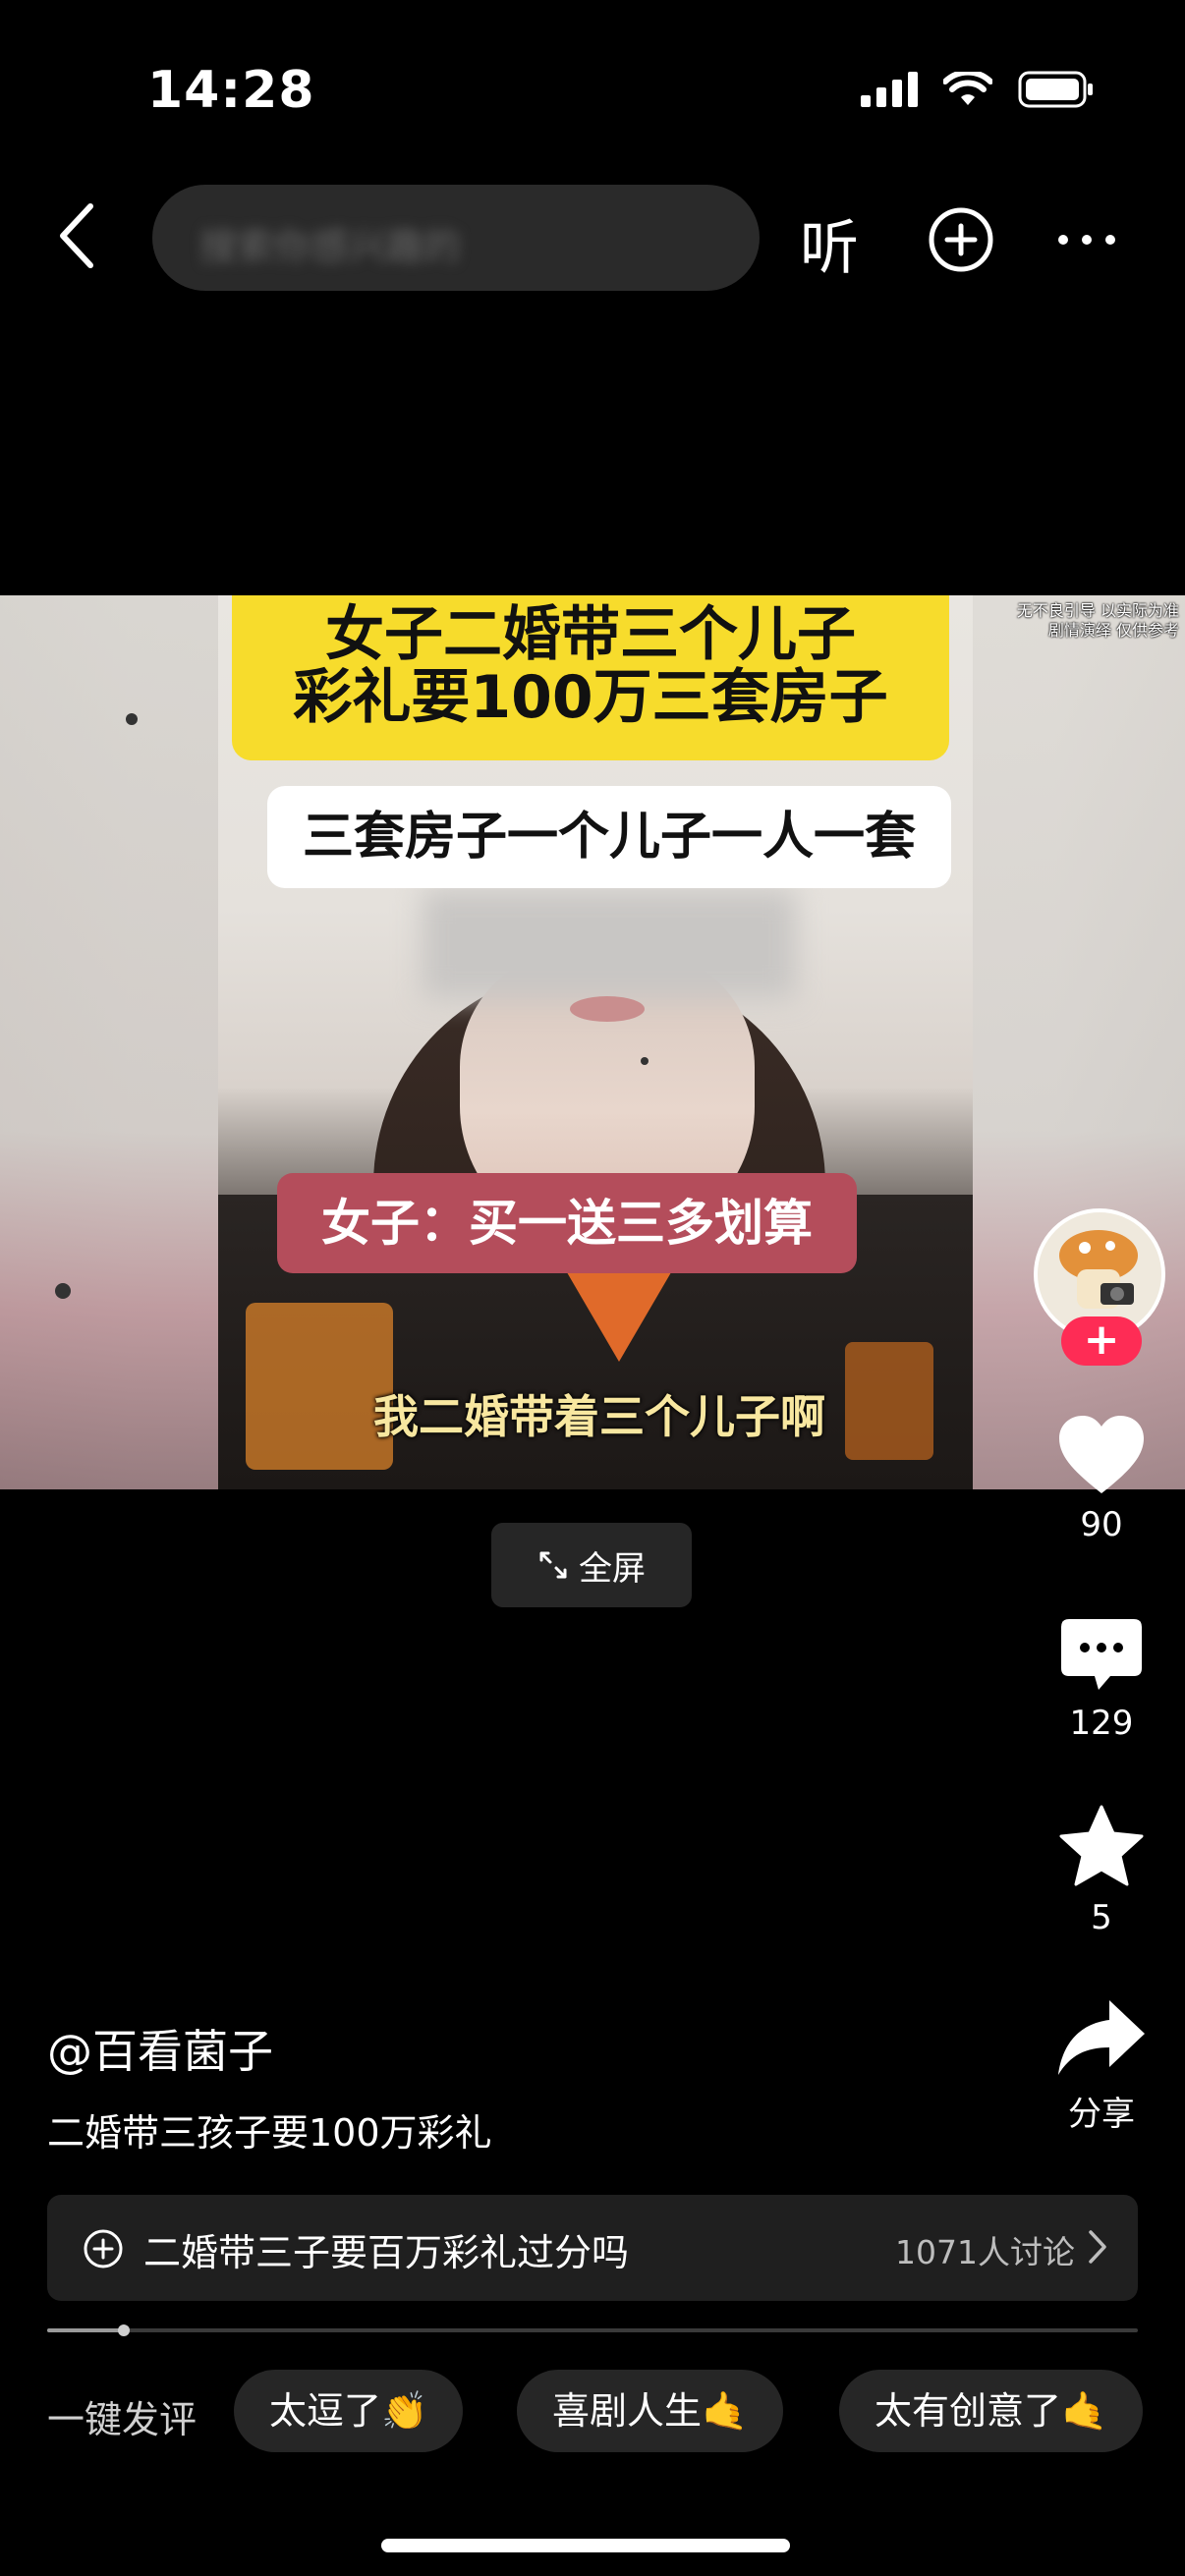  I want to click on search-input: 搜索你感兴趣的, so click(456, 238).